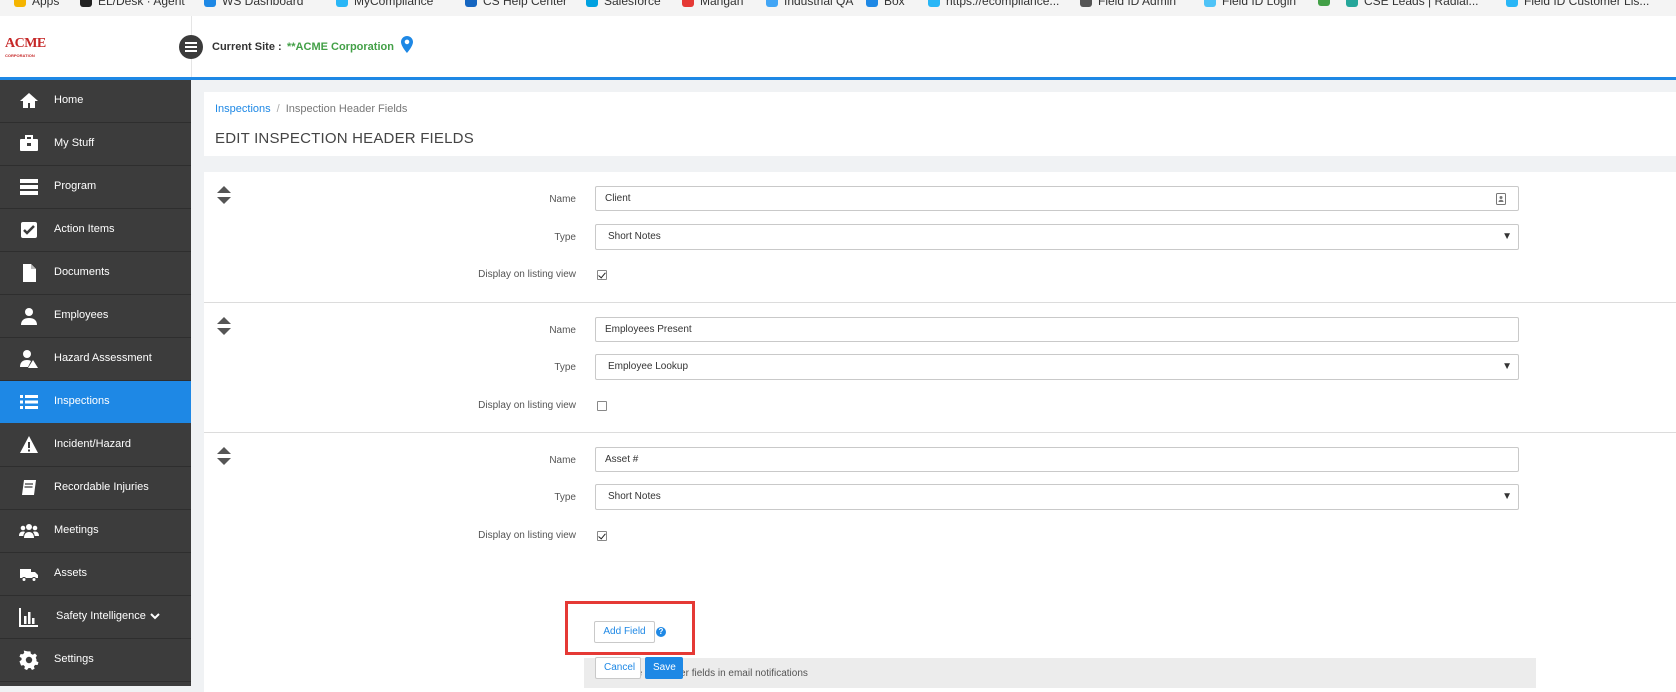  Describe the element at coordinates (29, 487) in the screenshot. I see `book-icon` at that location.